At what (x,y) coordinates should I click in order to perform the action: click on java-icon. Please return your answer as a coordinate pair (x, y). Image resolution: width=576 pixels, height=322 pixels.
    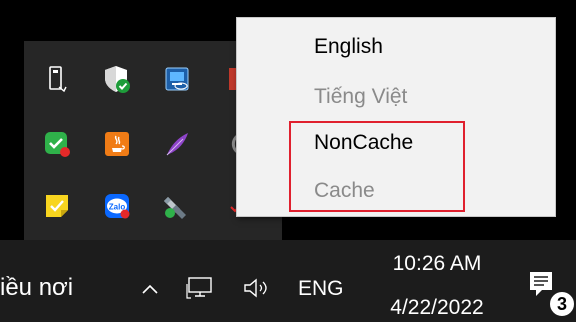
    Looking at the image, I should click on (117, 144).